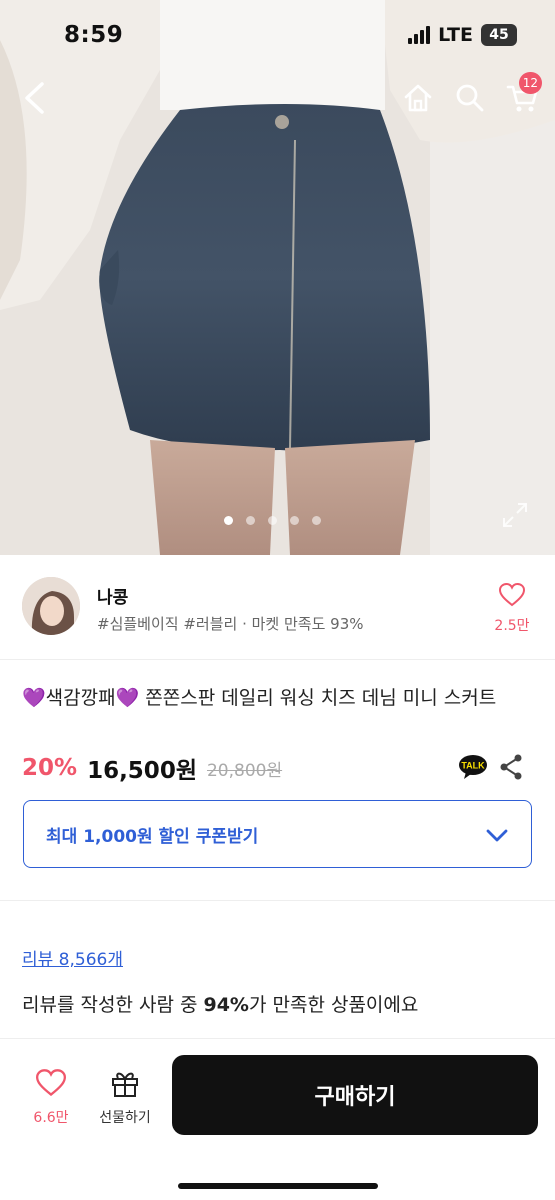 This screenshot has height=1200, width=555. What do you see at coordinates (94, 35) in the screenshot?
I see `status-time: 8:59` at bounding box center [94, 35].